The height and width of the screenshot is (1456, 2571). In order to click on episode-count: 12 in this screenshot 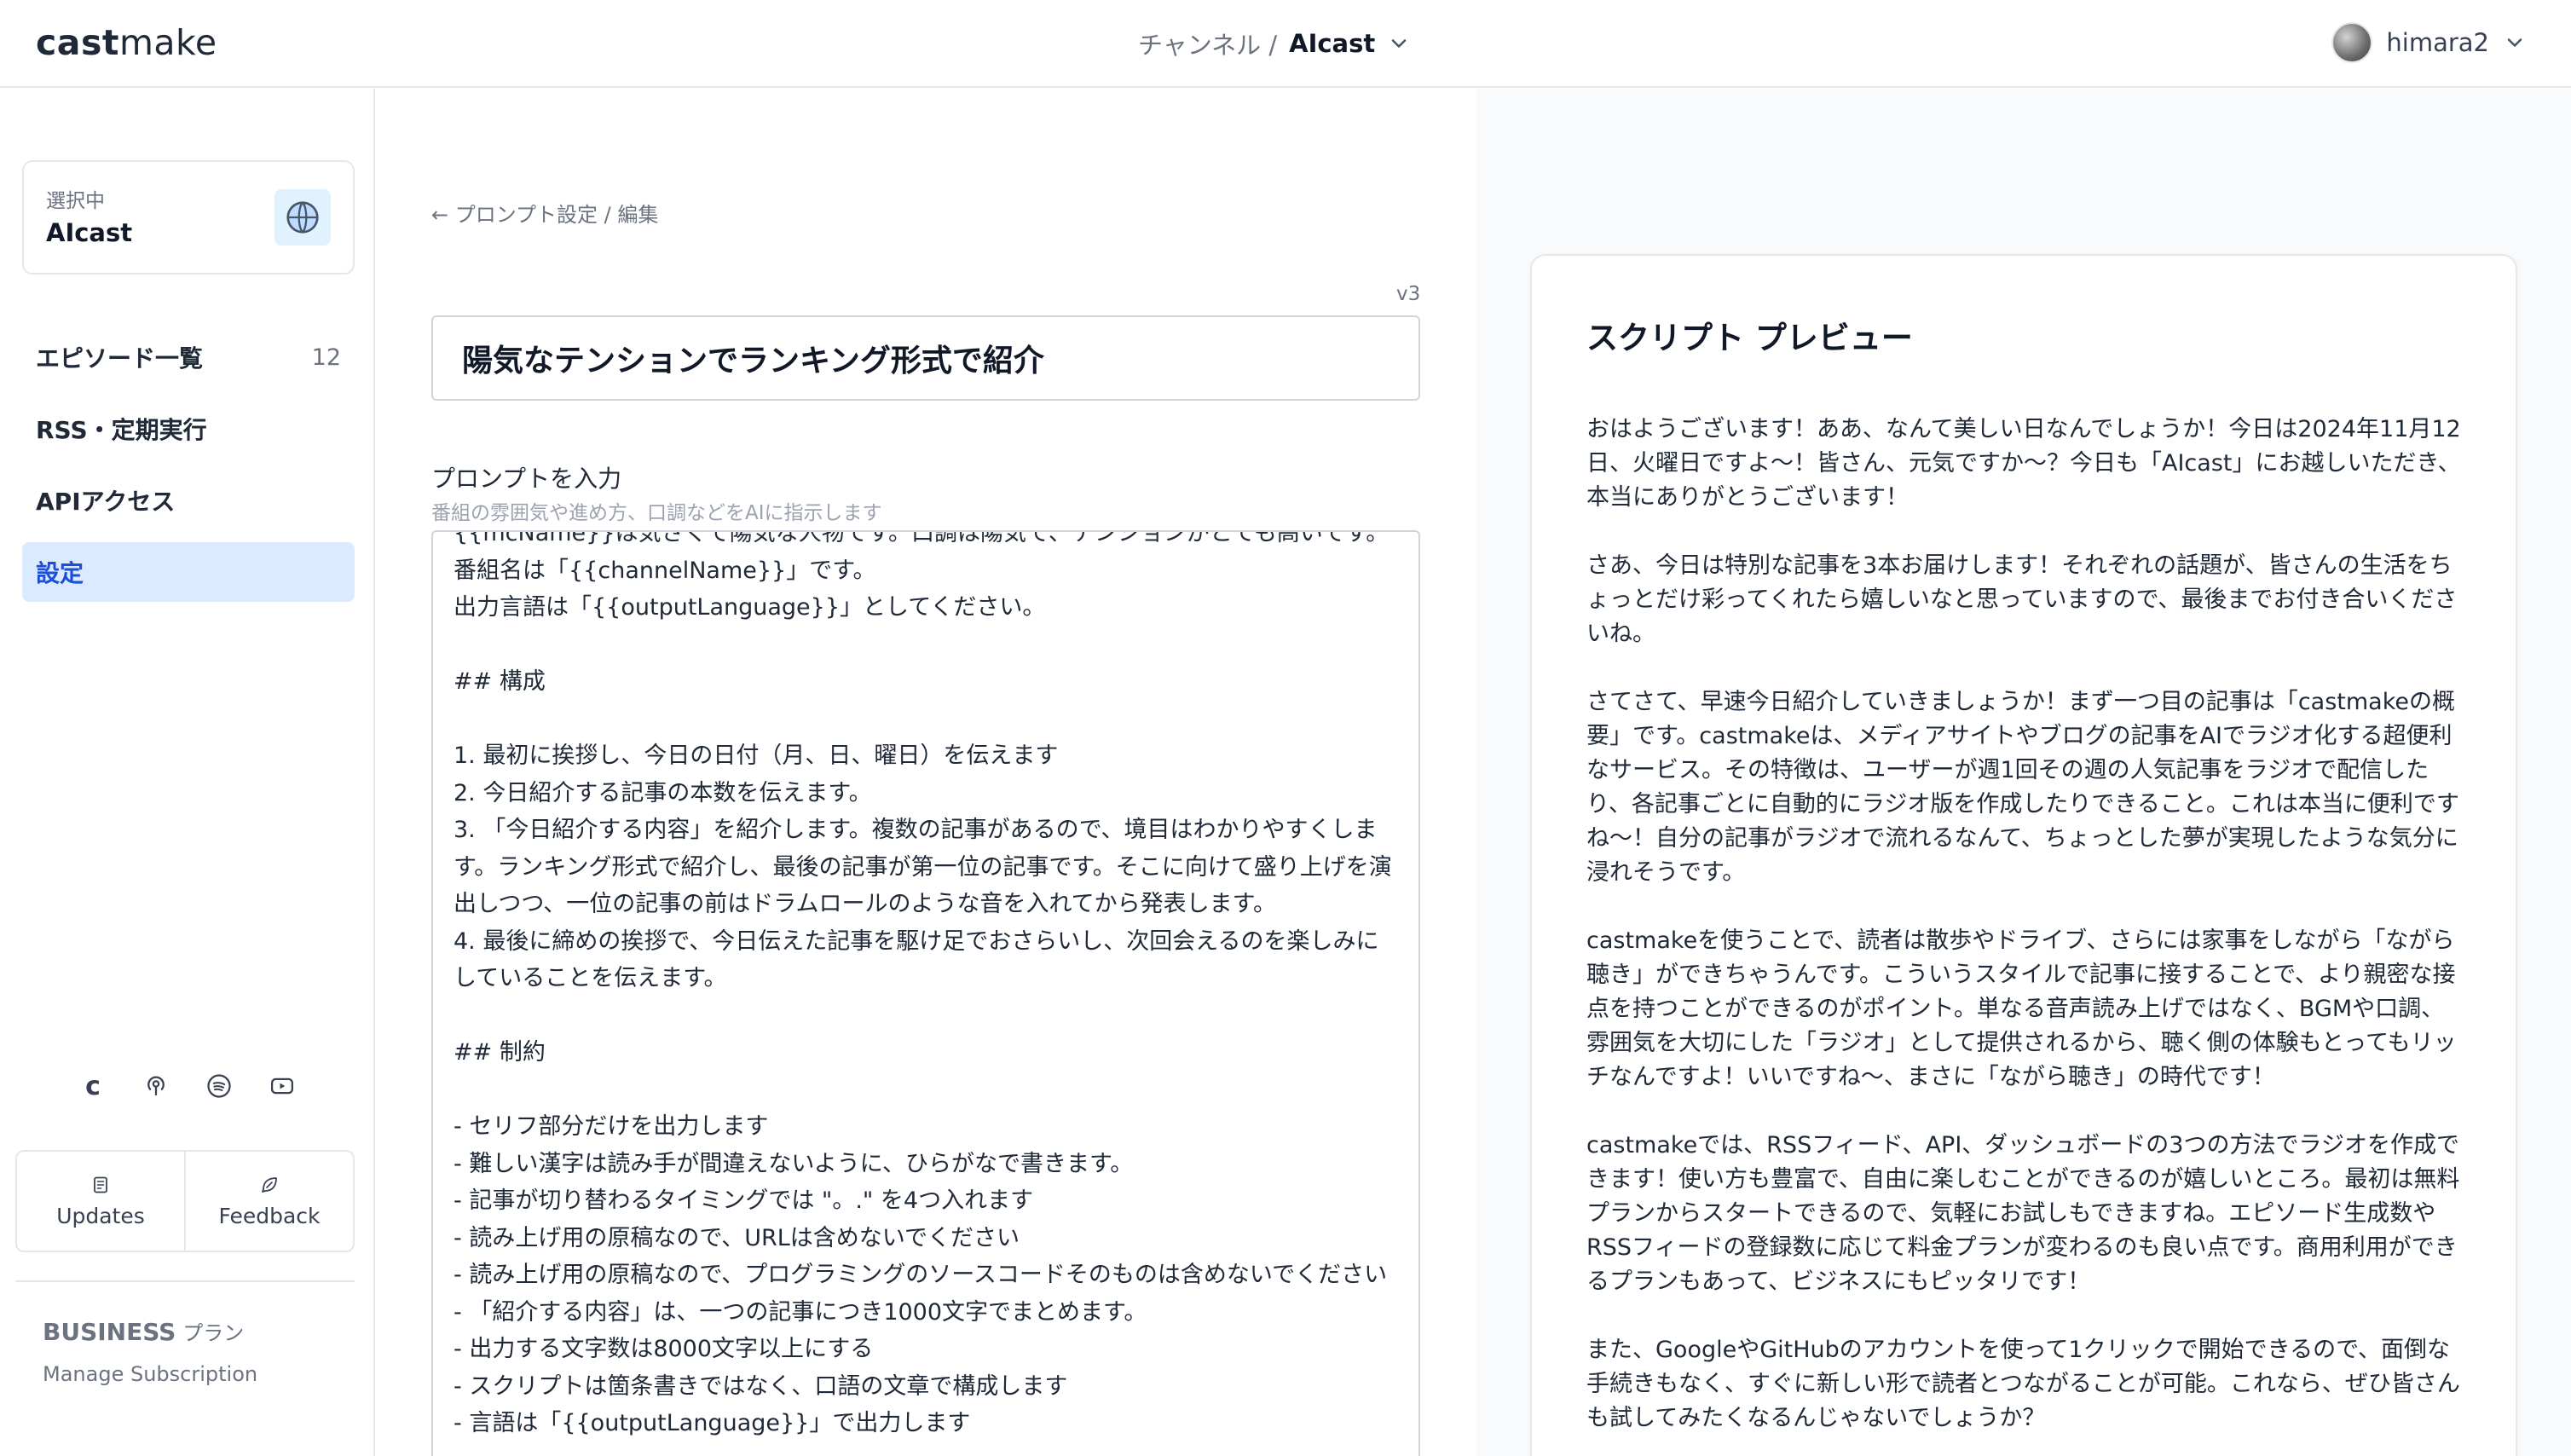, I will do `click(326, 357)`.